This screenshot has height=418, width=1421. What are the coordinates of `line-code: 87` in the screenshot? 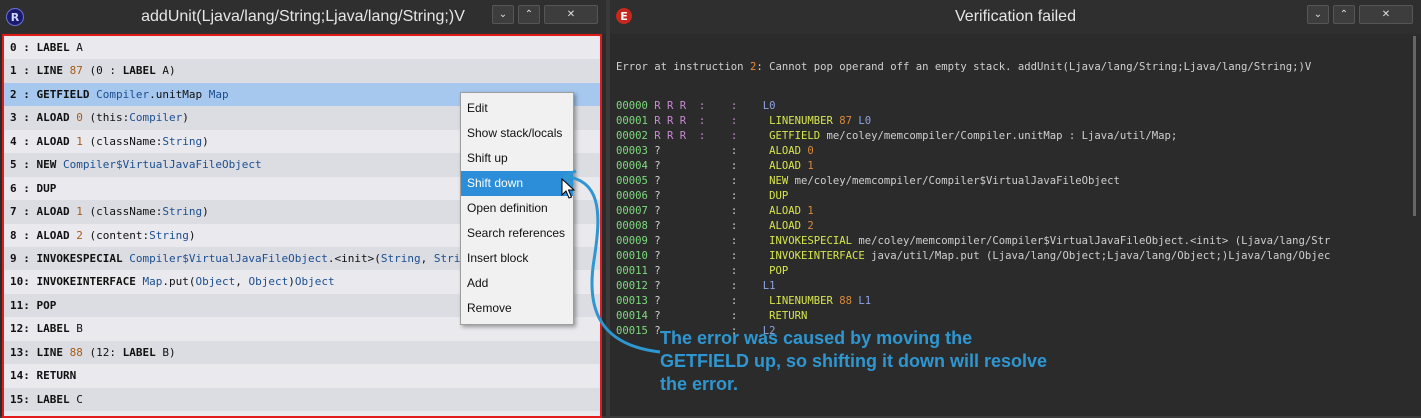 It's located at (846, 121).